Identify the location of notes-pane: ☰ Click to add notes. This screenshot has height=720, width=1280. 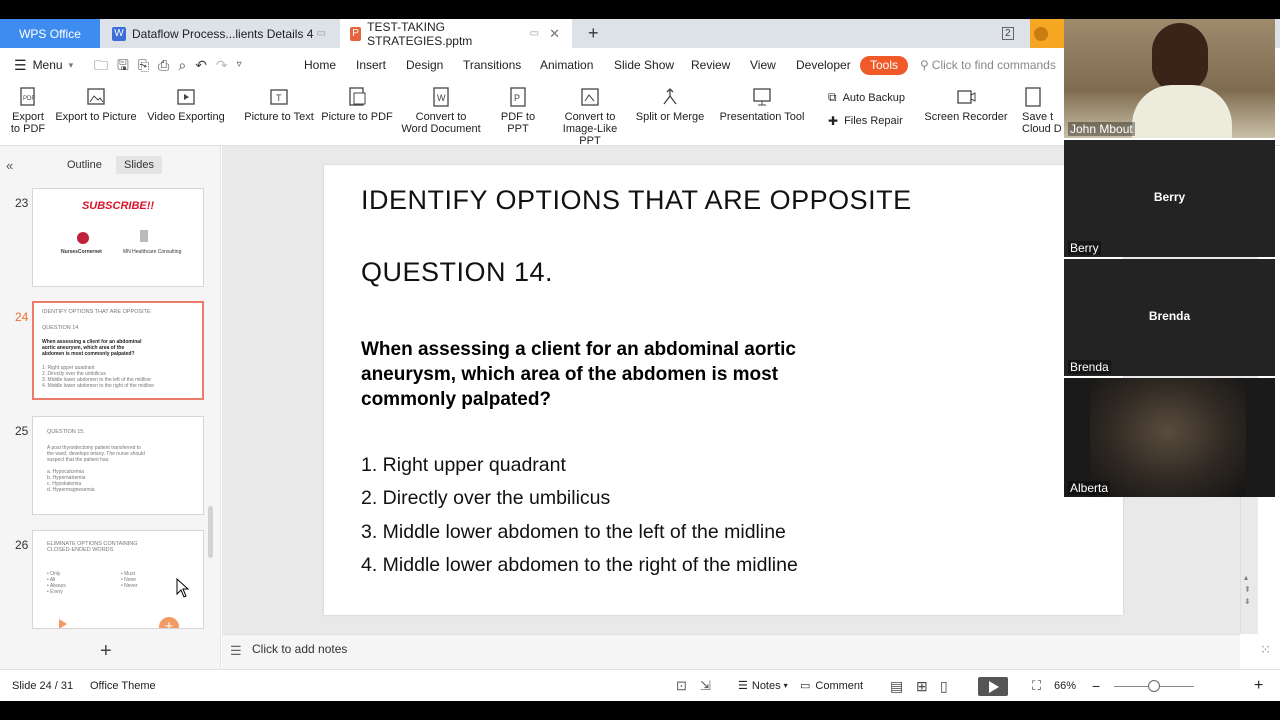
(731, 651).